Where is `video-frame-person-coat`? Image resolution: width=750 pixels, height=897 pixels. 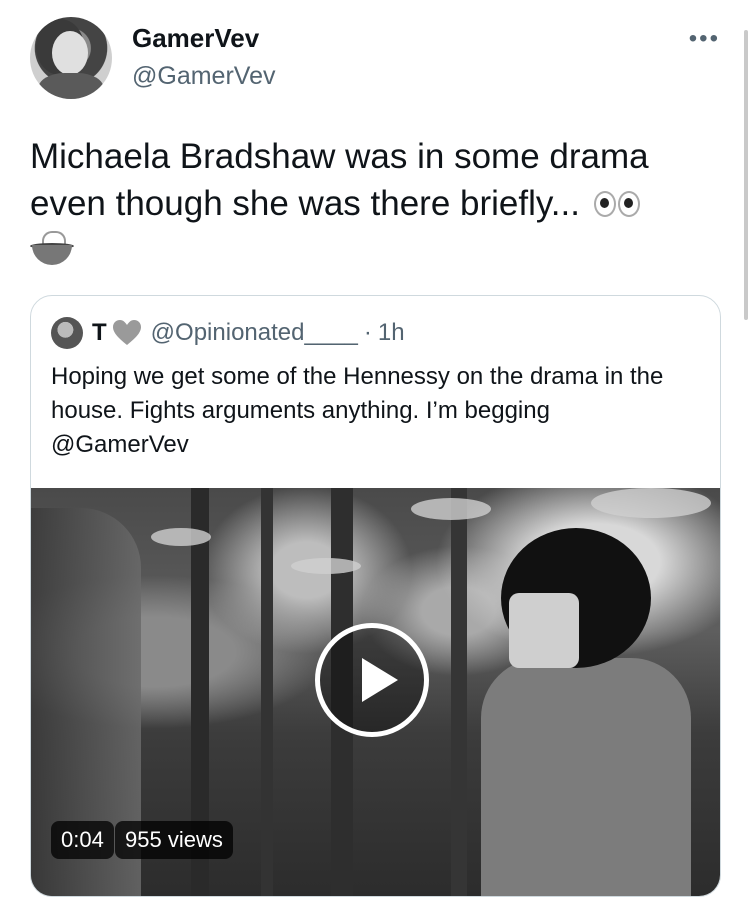 video-frame-person-coat is located at coordinates (586, 777).